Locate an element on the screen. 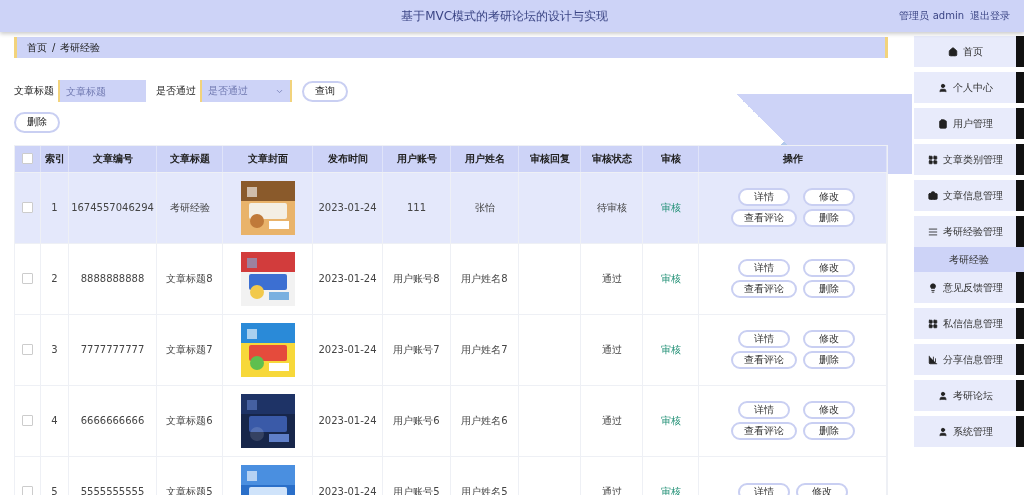 The height and width of the screenshot is (495, 1024). table-cell: 111 is located at coordinates (417, 207).